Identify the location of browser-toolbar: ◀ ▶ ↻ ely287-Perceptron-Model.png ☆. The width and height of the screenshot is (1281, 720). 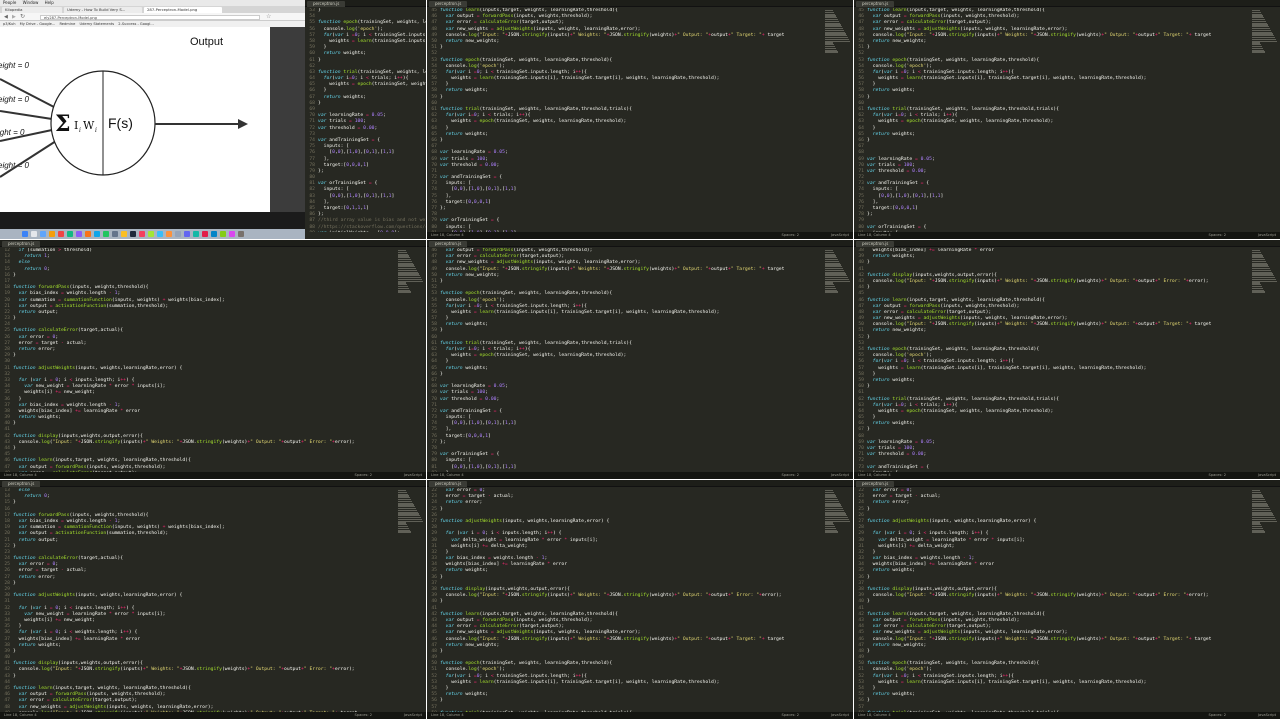
(152, 17).